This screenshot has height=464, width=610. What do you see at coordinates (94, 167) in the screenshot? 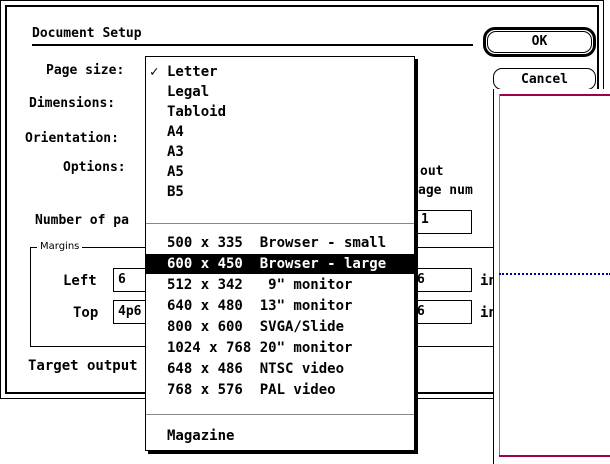
I see `options-label: Options:` at bounding box center [94, 167].